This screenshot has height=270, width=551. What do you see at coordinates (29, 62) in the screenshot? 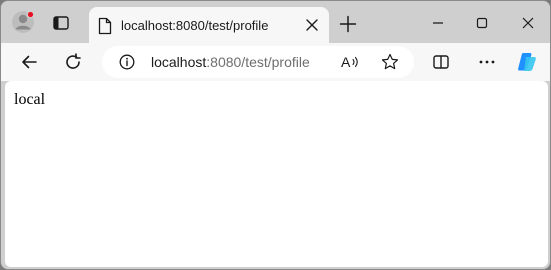
I see `back-arrow-icon` at bounding box center [29, 62].